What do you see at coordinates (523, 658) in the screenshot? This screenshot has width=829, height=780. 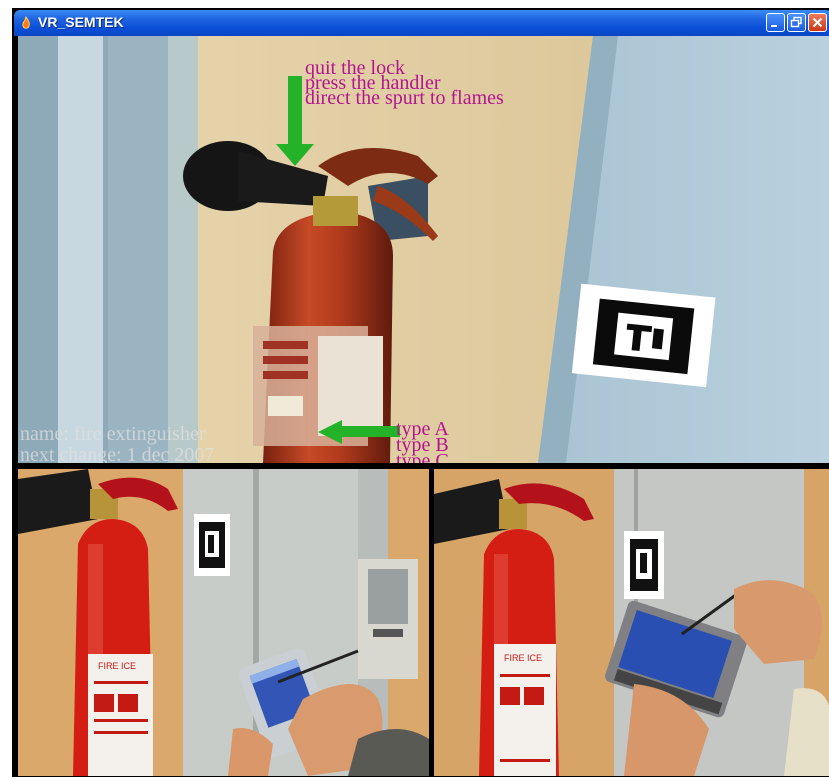 I see `label-brand-2: FIRE ICE` at bounding box center [523, 658].